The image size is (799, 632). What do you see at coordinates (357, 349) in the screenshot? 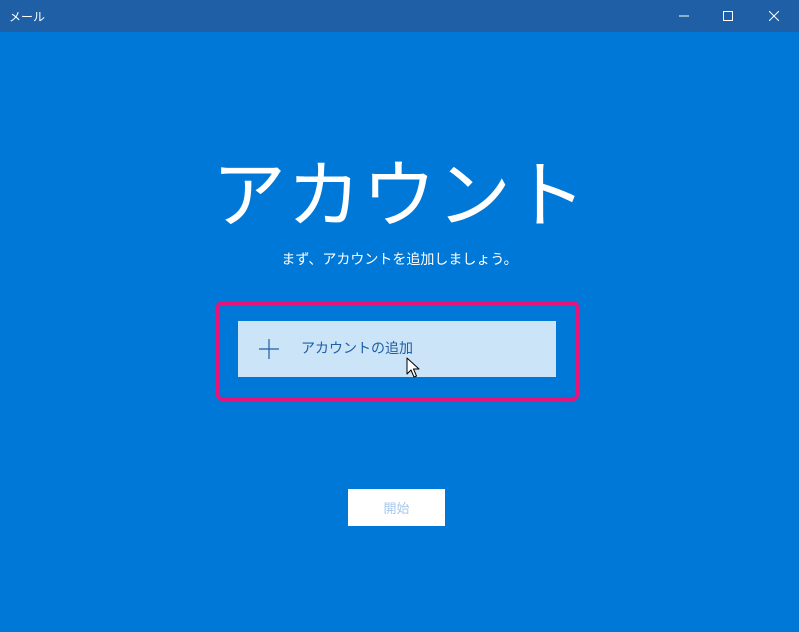
I see `add-account-label: アカウントの追加` at bounding box center [357, 349].